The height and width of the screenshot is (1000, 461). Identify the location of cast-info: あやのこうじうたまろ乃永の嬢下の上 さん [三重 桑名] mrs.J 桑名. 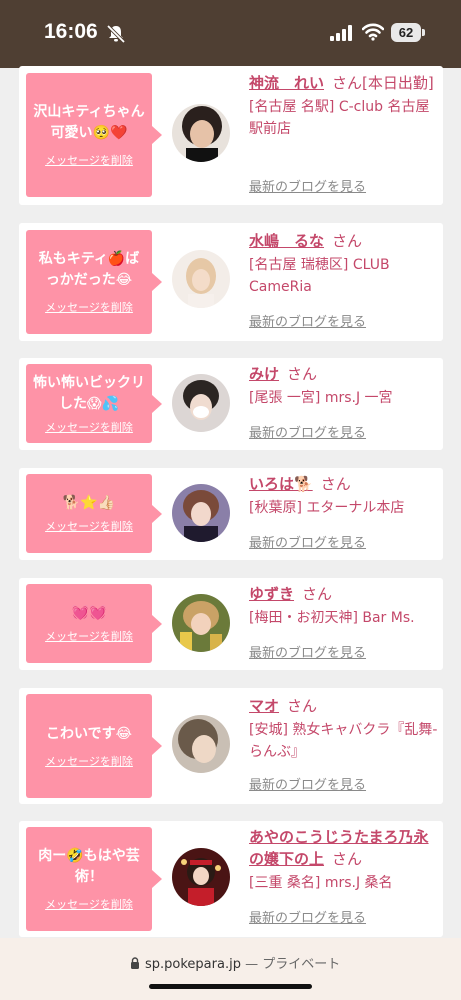
(344, 860).